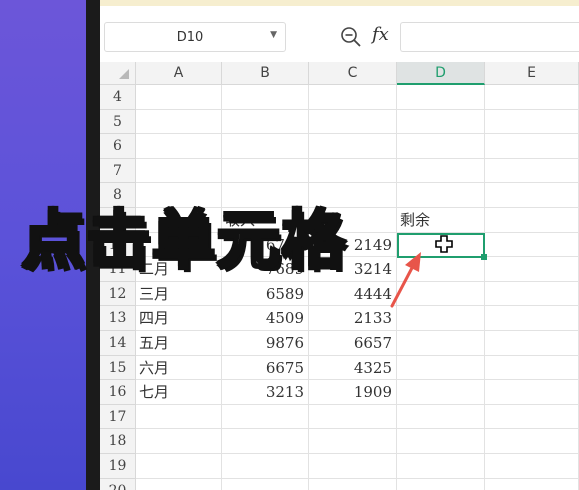 This screenshot has height=490, width=579. What do you see at coordinates (118, 318) in the screenshot?
I see `row-header: 13` at bounding box center [118, 318].